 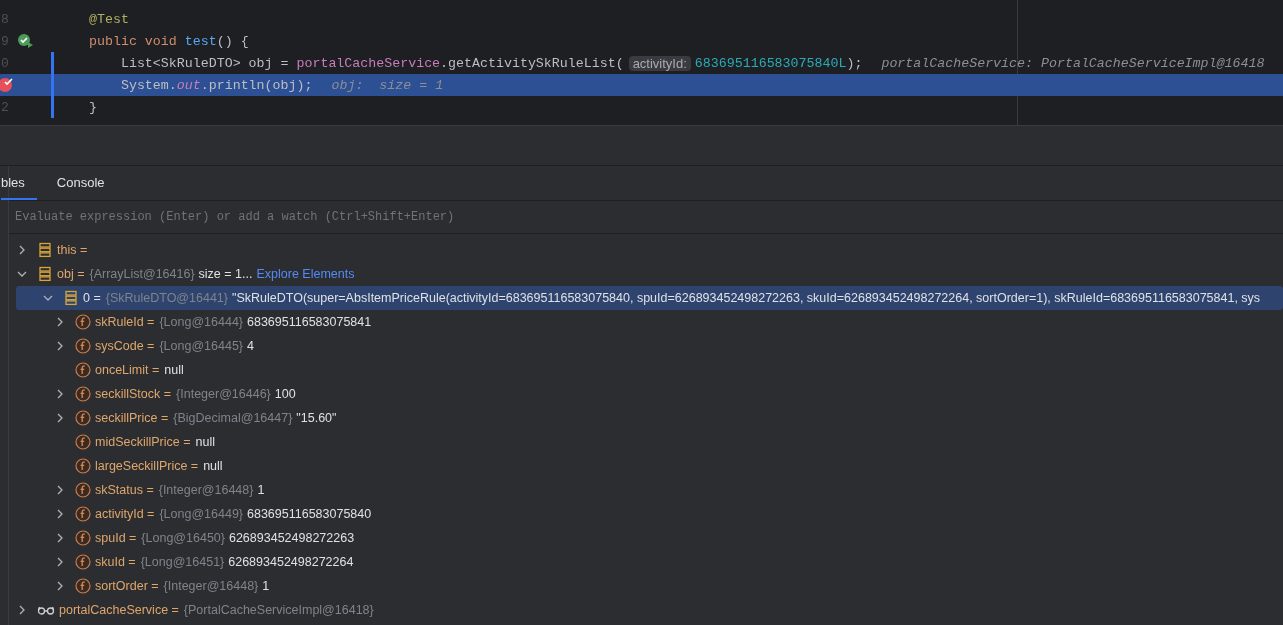 I want to click on variable-value: 626893452498272264, so click(x=291, y=562).